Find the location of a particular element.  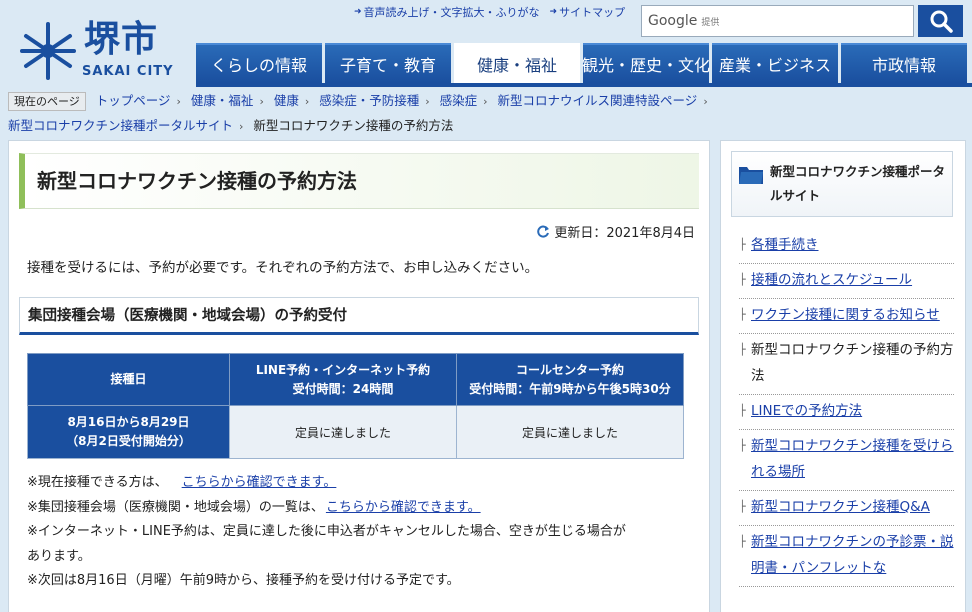

note-item: ※現在接種できる方は、 こちらから確認できます。 is located at coordinates (367, 483).